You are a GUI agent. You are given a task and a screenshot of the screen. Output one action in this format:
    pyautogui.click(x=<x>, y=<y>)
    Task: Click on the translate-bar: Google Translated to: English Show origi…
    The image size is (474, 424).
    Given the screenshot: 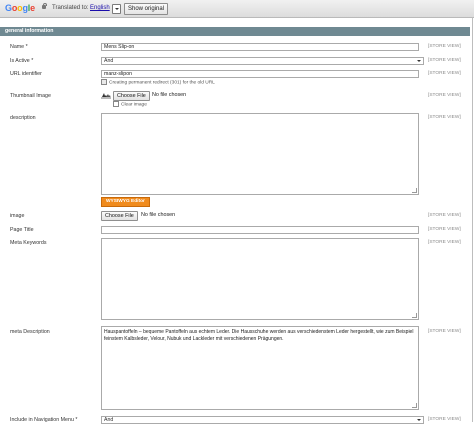 What is the action you would take?
    pyautogui.click(x=237, y=9)
    